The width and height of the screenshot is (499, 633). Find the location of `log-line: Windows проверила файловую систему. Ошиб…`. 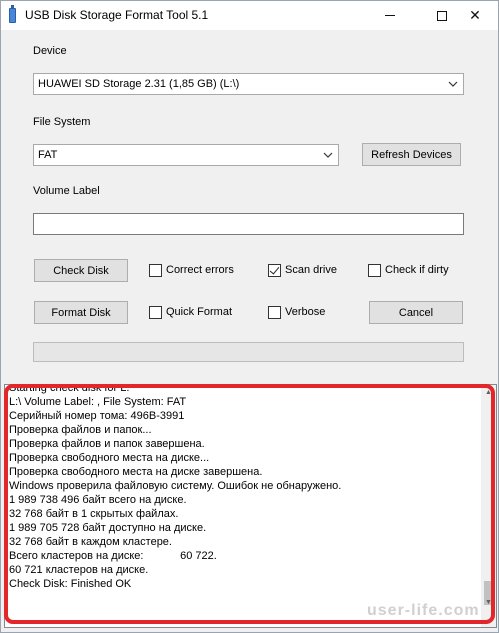

log-line: Windows проверила файловую систему. Ошиб… is located at coordinates (175, 486).